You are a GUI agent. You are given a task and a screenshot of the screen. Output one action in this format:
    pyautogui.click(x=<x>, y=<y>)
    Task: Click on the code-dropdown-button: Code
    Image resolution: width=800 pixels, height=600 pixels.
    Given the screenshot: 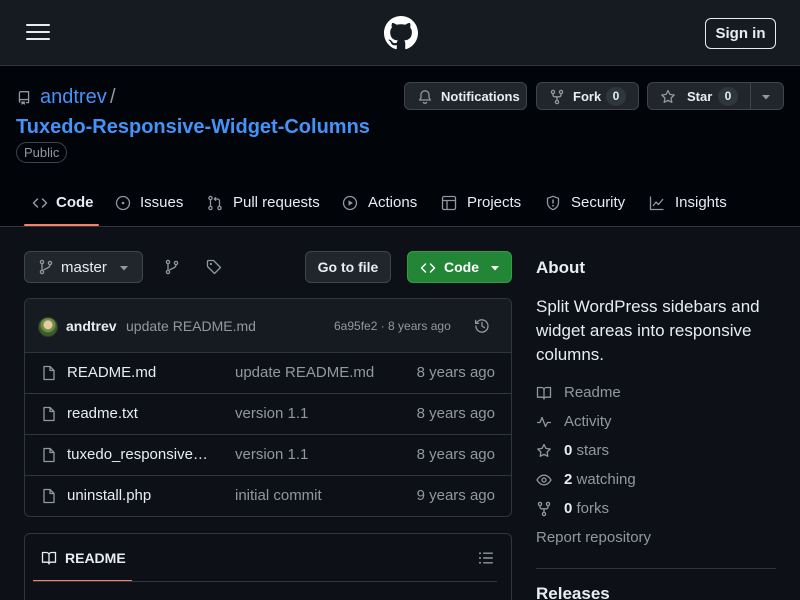 What is the action you would take?
    pyautogui.click(x=459, y=267)
    